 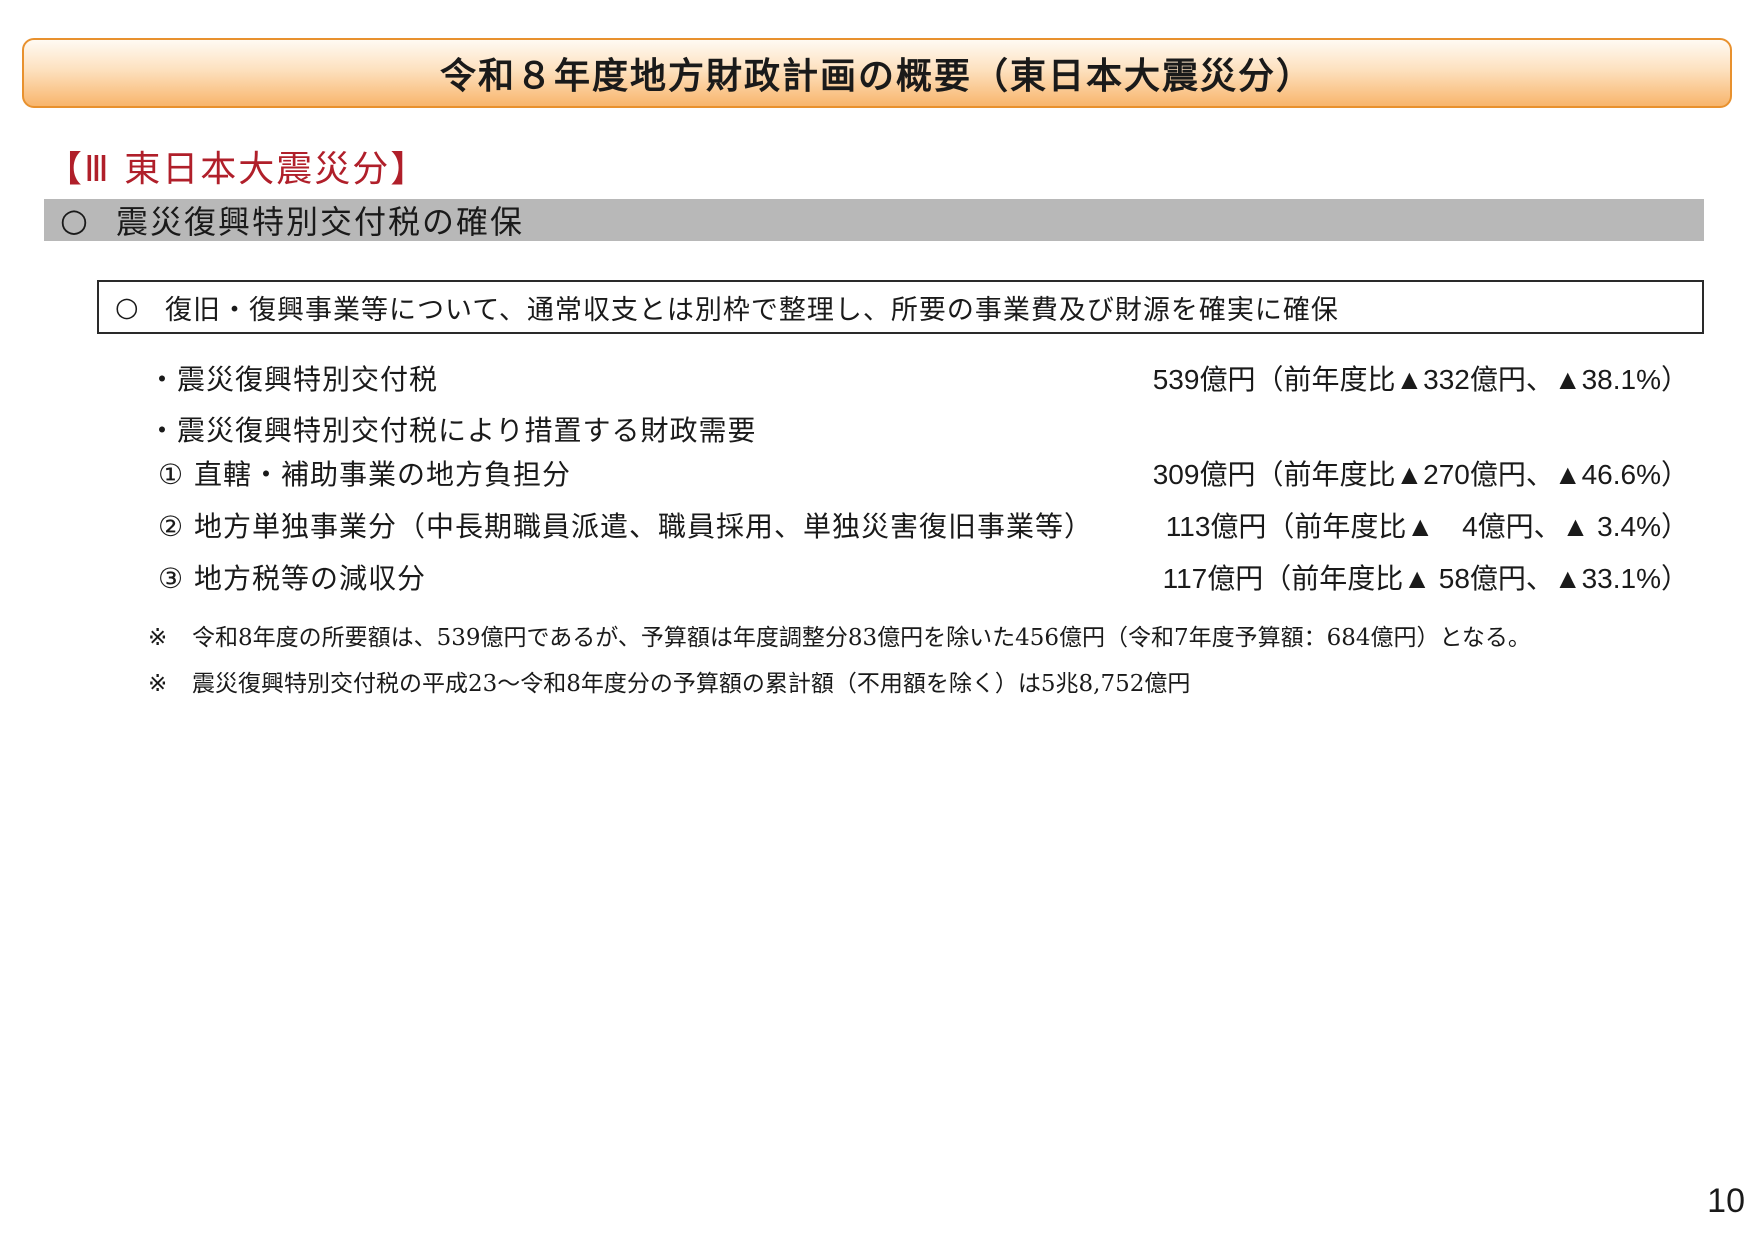 What do you see at coordinates (1420, 474) in the screenshot?
I see `item-amount: 309億円（前年度比▲270億円、▲46.6%）` at bounding box center [1420, 474].